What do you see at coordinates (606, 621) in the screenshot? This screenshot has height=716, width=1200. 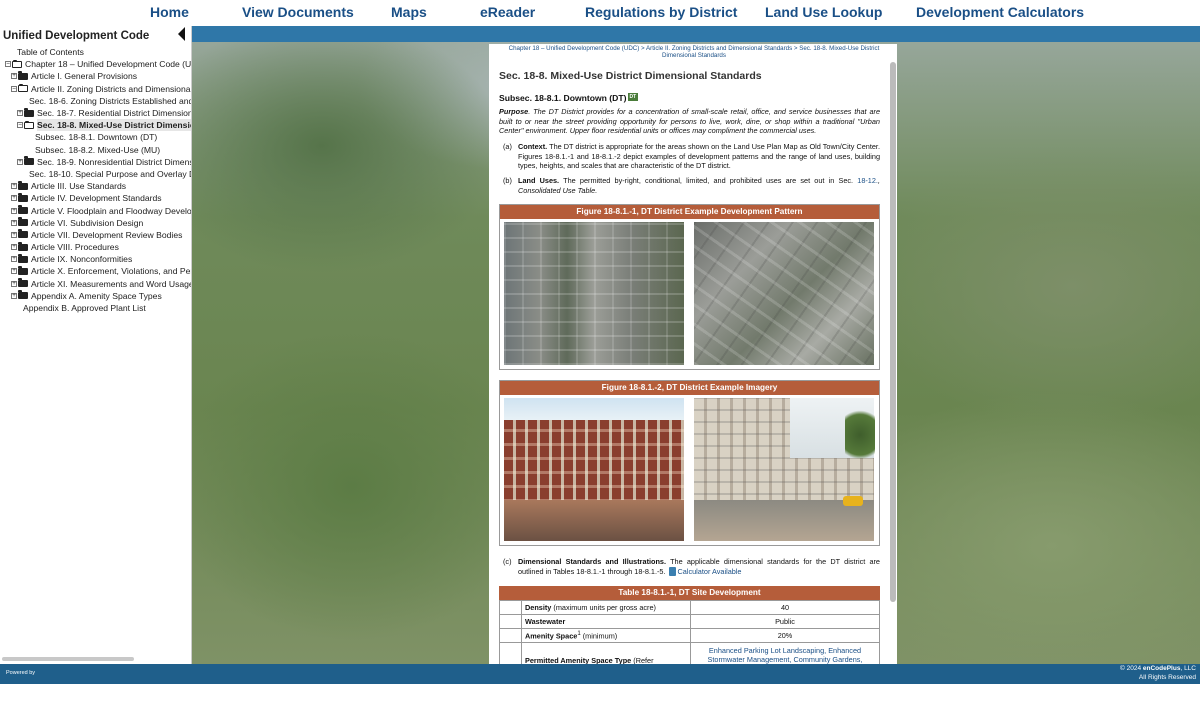 I see `table-cell: Wastewater` at bounding box center [606, 621].